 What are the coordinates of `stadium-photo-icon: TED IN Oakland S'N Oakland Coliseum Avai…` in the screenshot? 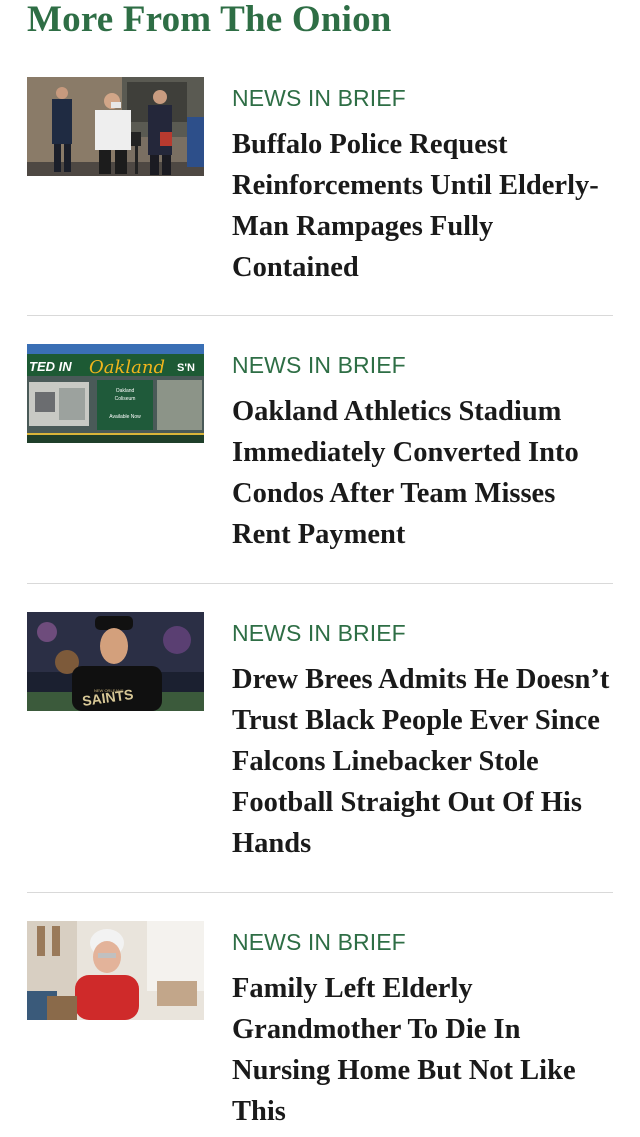 It's located at (115, 393).